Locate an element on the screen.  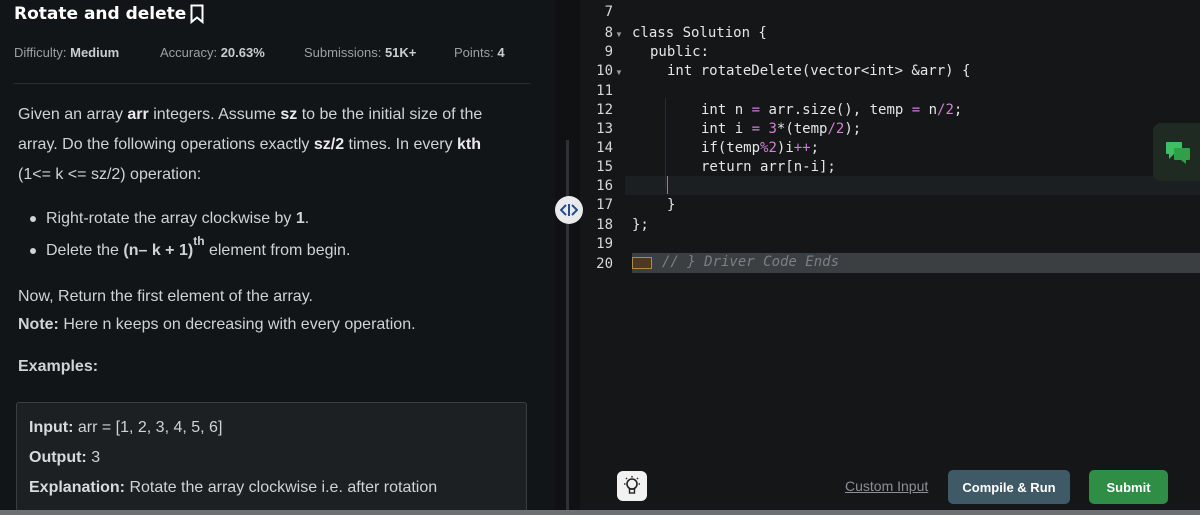
code-line-15: return arr[n-i]; is located at coordinates (768, 167).